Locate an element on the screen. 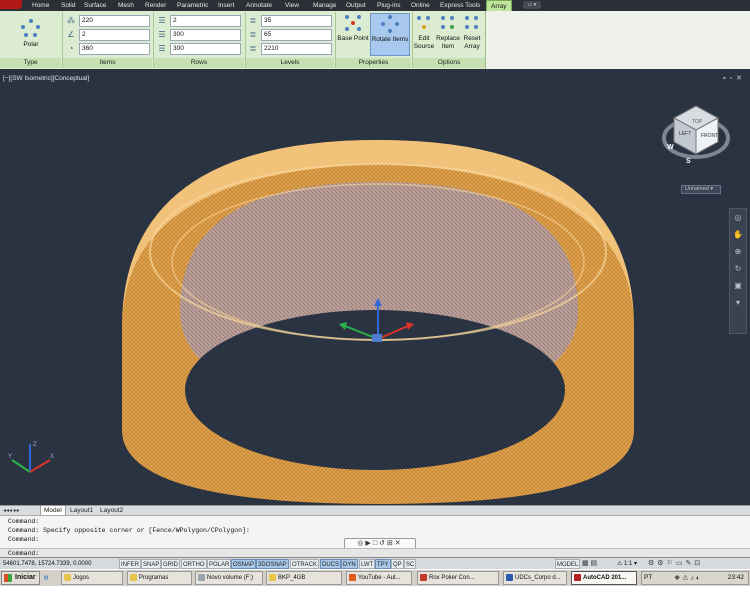  base-point-icon is located at coordinates (353, 23).